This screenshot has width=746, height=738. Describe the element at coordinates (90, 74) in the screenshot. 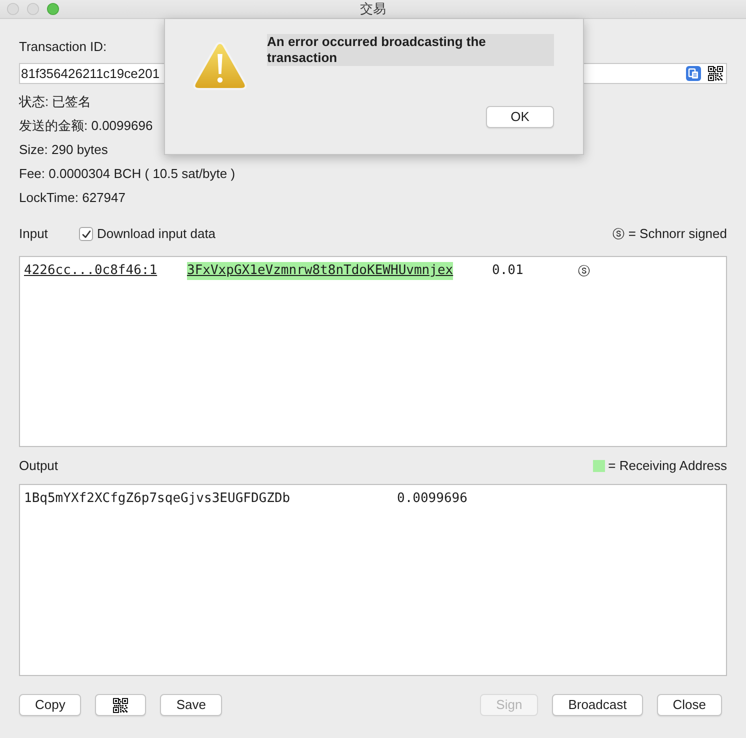

I see `transaction-id-value: 81f356426211c19ce201` at that location.